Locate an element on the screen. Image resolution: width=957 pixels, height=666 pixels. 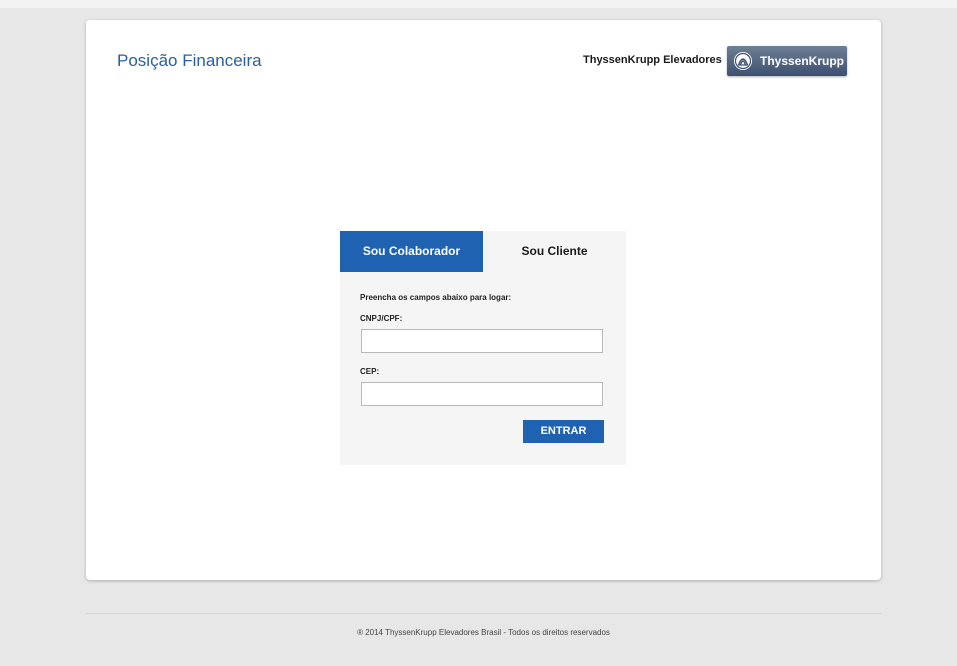
tab-sou-colaborador: Sou Colaborador is located at coordinates (411, 251).